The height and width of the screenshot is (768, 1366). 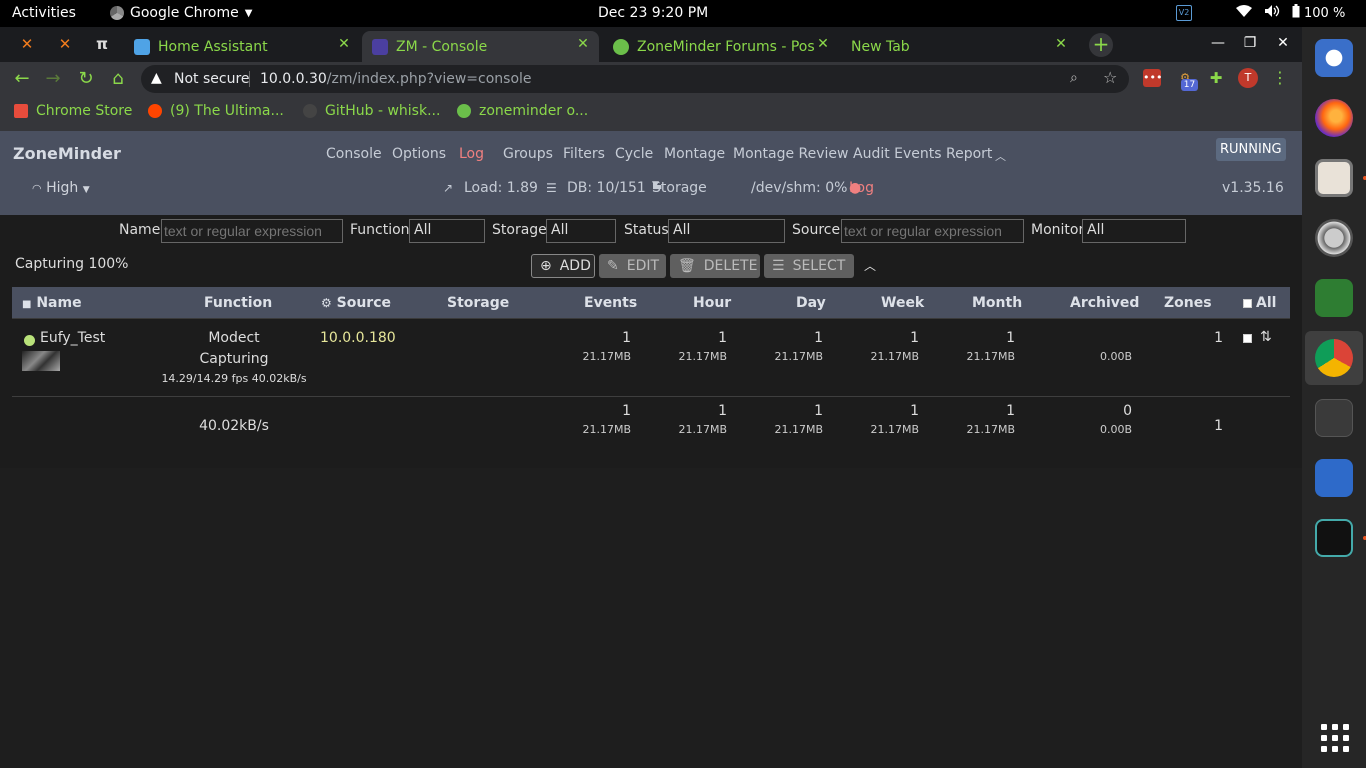 What do you see at coordinates (27, 45) in the screenshot?
I see `pinned-tab-1: ✕` at bounding box center [27, 45].